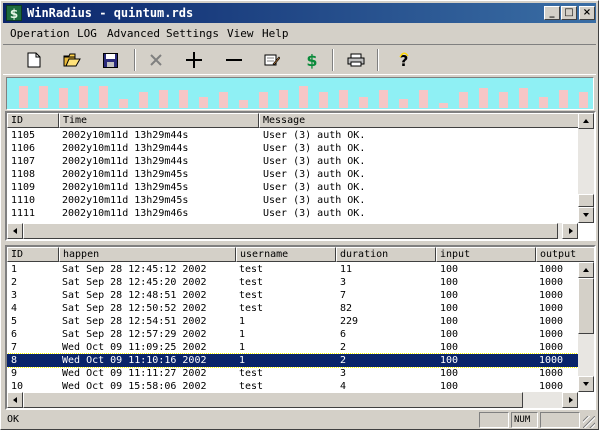 Image resolution: width=599 pixels, height=430 pixels. Describe the element at coordinates (343, 295) in the screenshot. I see `session-cell-duration: 7` at that location.